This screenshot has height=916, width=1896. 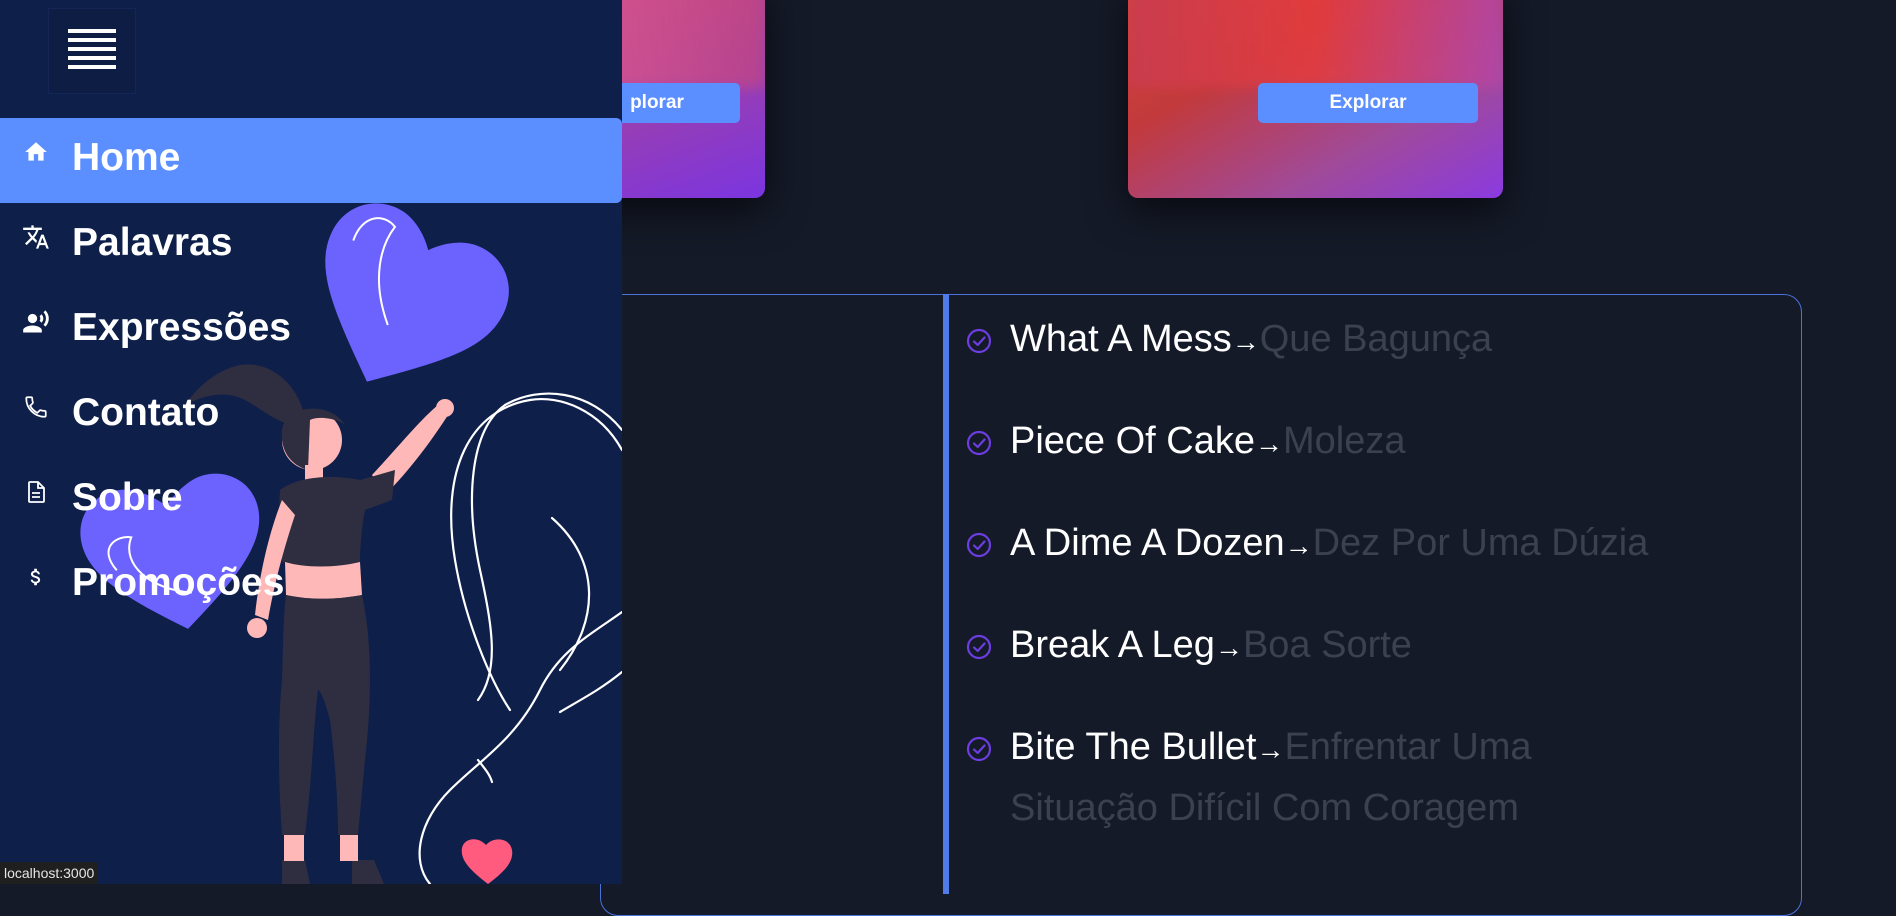 I want to click on phrase-translation: Moleza, so click(x=1344, y=441).